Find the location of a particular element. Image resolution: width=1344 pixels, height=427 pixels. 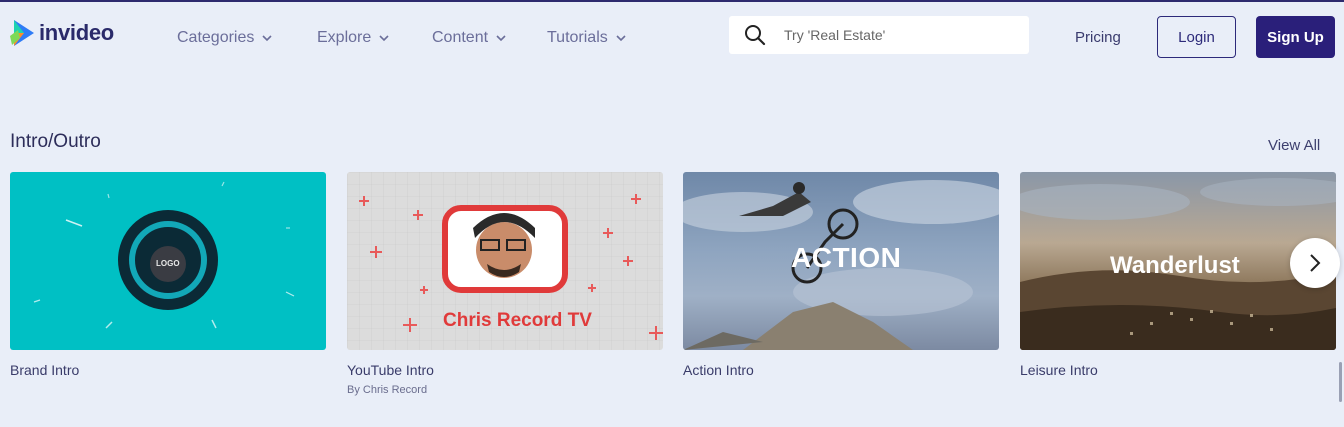

chevron-right-icon is located at coordinates (1315, 263).